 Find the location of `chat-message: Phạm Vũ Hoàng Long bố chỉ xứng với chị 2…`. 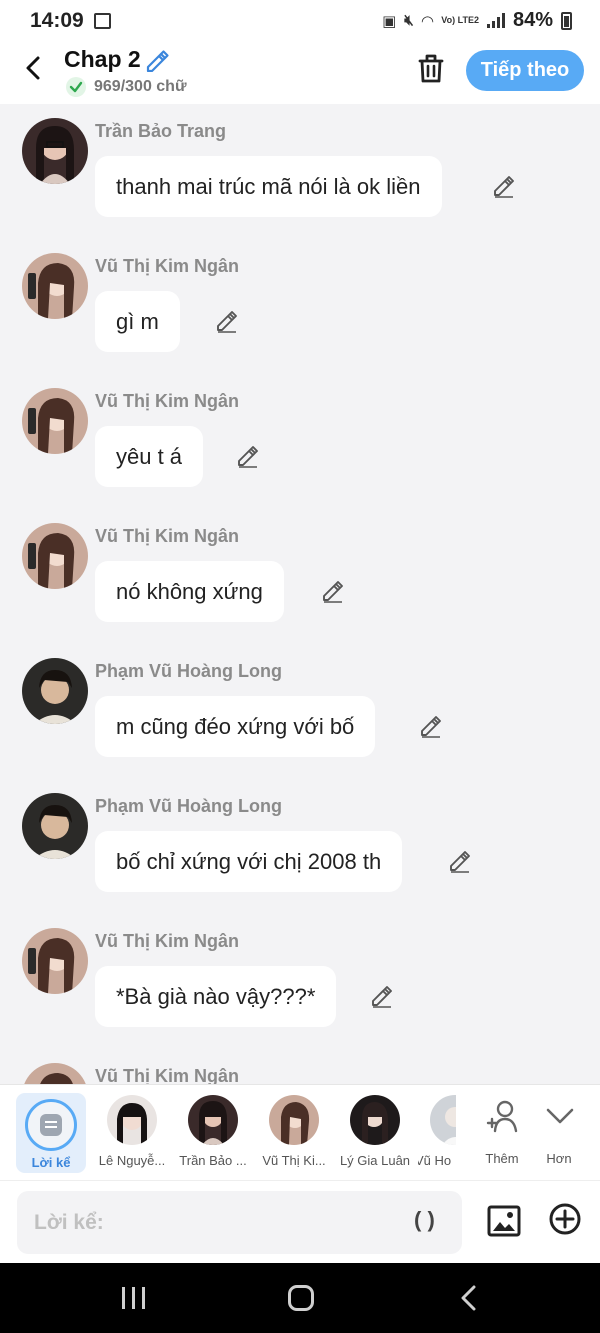

chat-message: Phạm Vũ Hoàng Long bố chỉ xứng với chị 2… is located at coordinates (300, 846).